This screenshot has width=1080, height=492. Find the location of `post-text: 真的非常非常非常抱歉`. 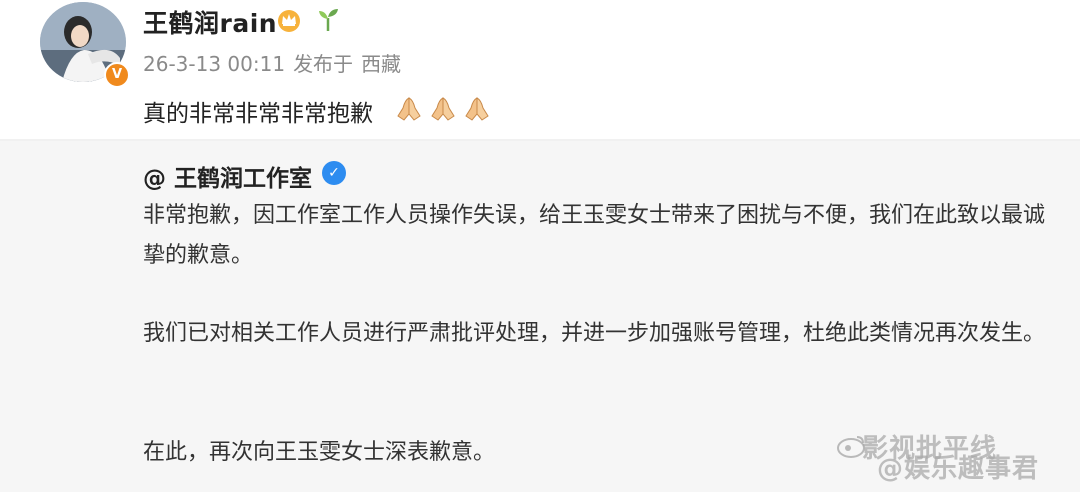

post-text: 真的非常非常非常抱歉 is located at coordinates (258, 114).